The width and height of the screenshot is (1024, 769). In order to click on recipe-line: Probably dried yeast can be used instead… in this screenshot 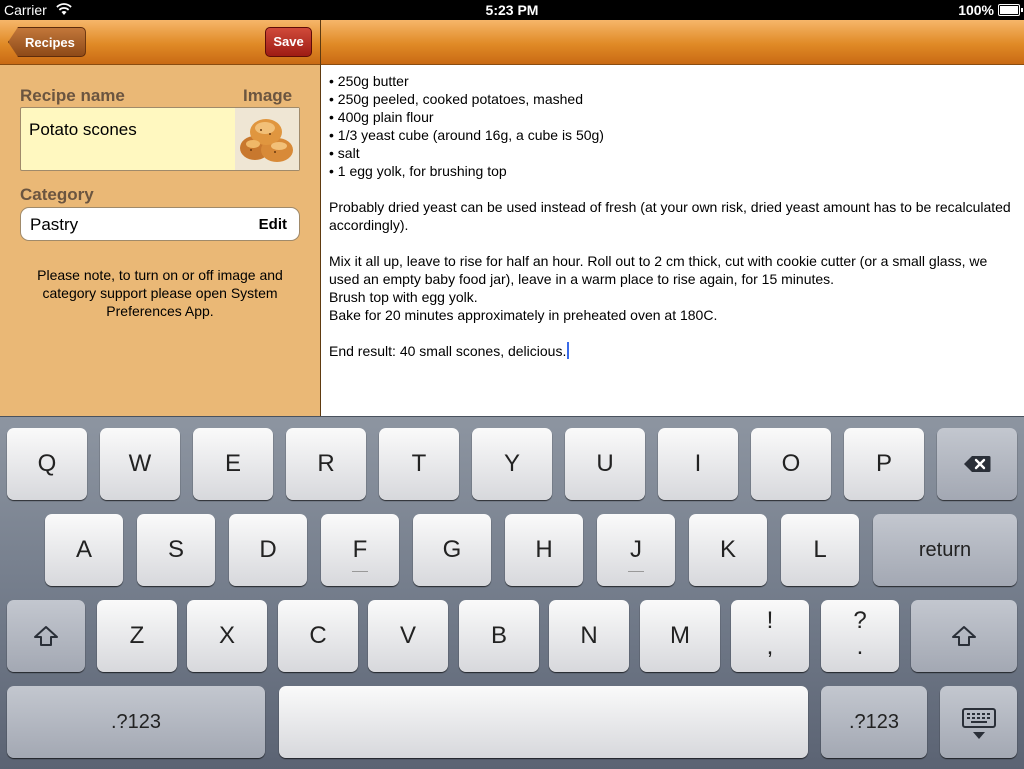, I will do `click(672, 216)`.